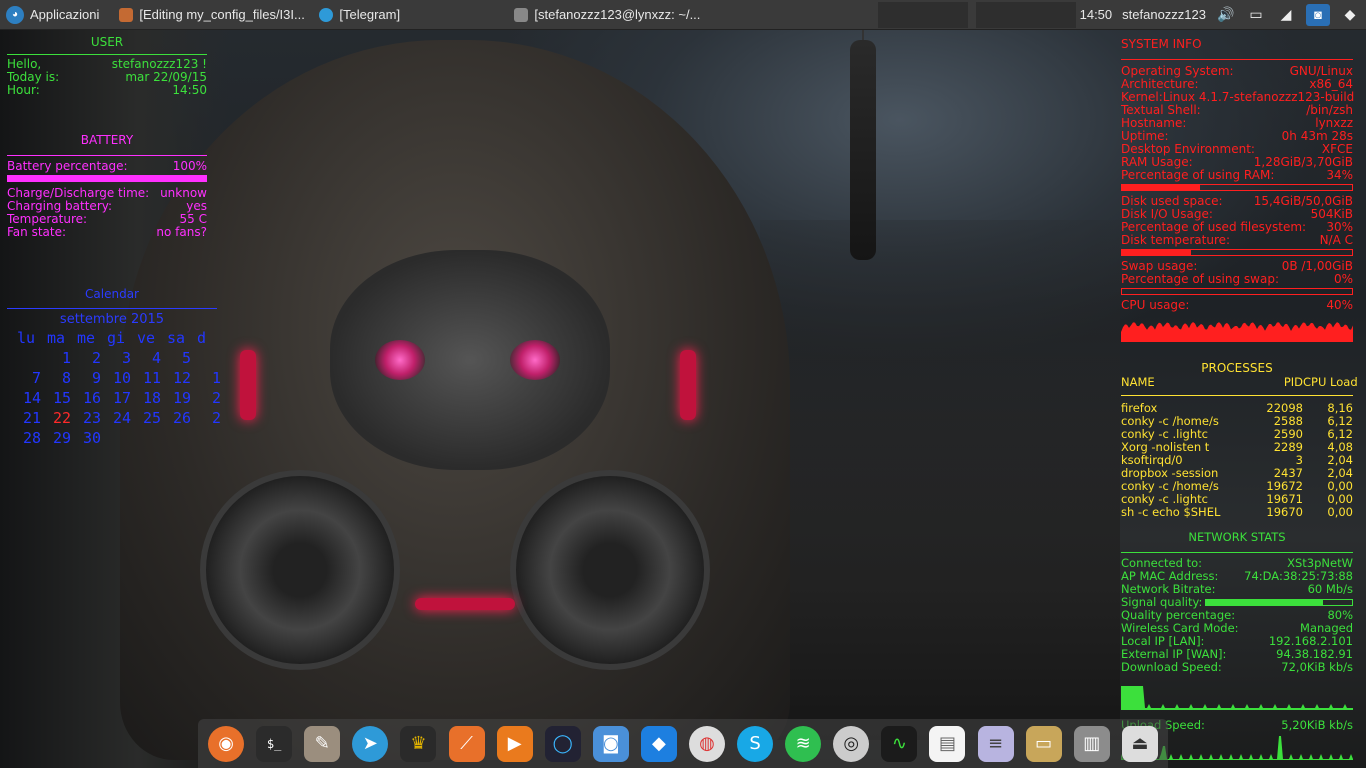  Describe the element at coordinates (1139, 743) in the screenshot. I see `eject-icon: ⏏` at that location.